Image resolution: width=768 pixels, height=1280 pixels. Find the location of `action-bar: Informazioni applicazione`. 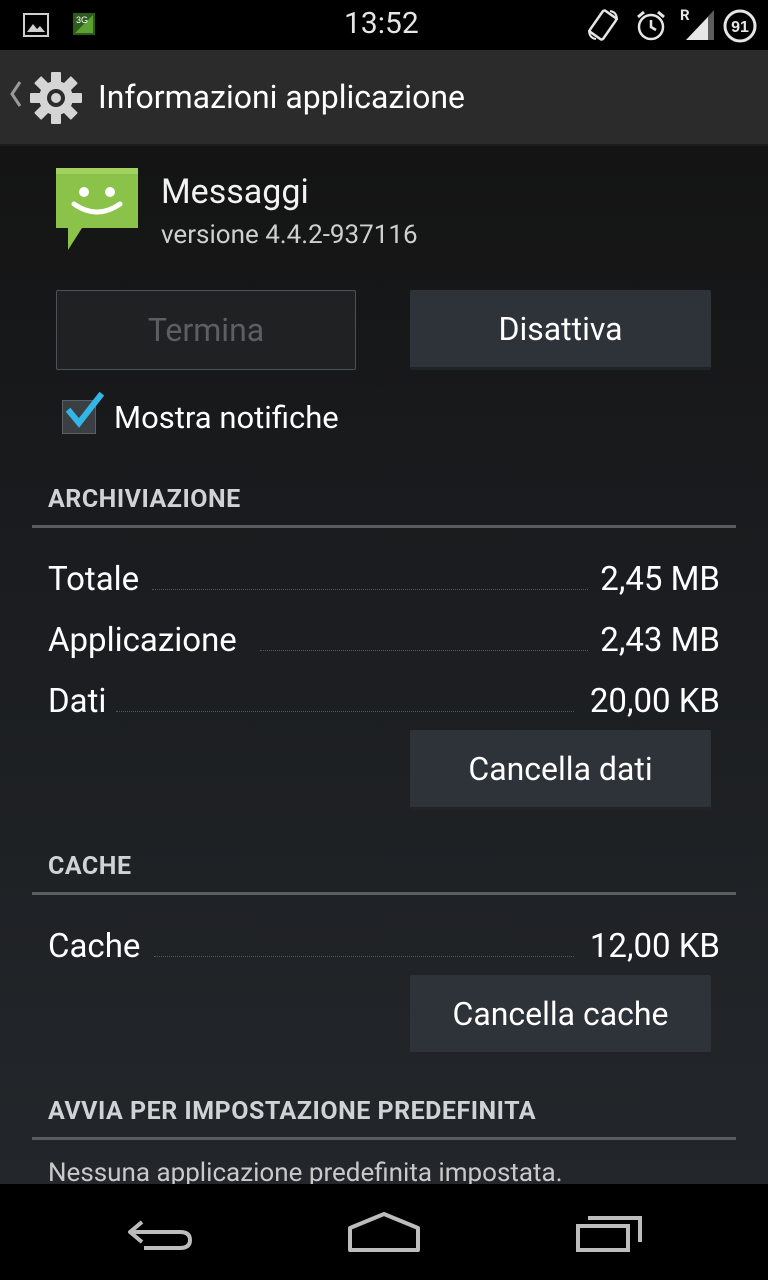

action-bar: Informazioni applicazione is located at coordinates (384, 98).